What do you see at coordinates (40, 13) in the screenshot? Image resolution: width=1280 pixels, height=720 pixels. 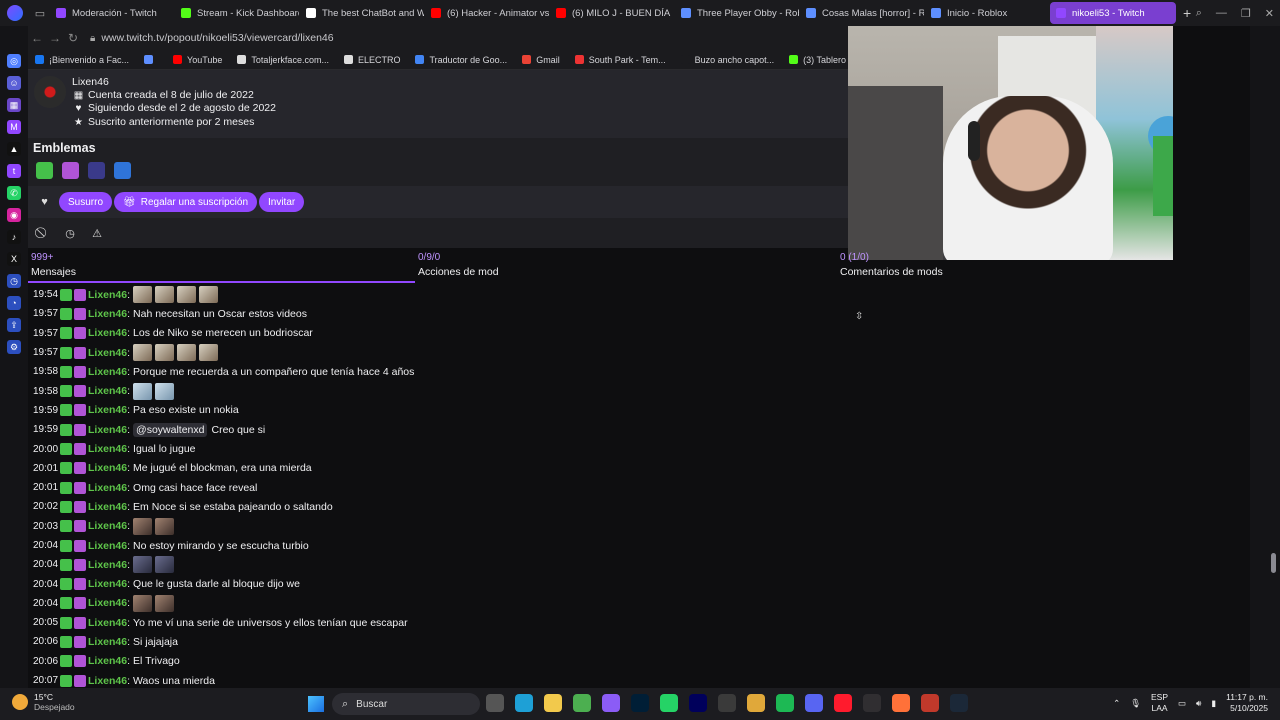 I see `tab-overview-icon: ▭` at bounding box center [40, 13].